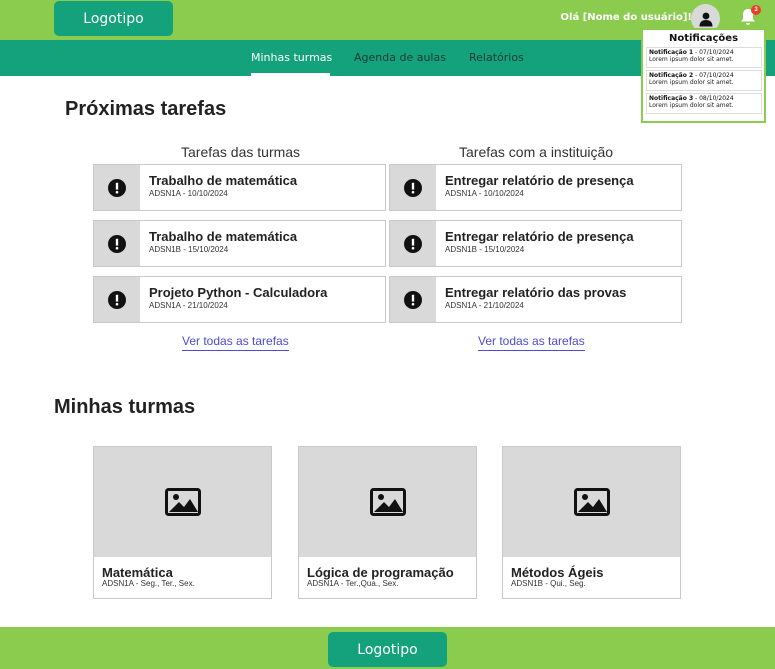 This screenshot has width=775, height=669. I want to click on class-title: Lógica de programação, so click(380, 572).